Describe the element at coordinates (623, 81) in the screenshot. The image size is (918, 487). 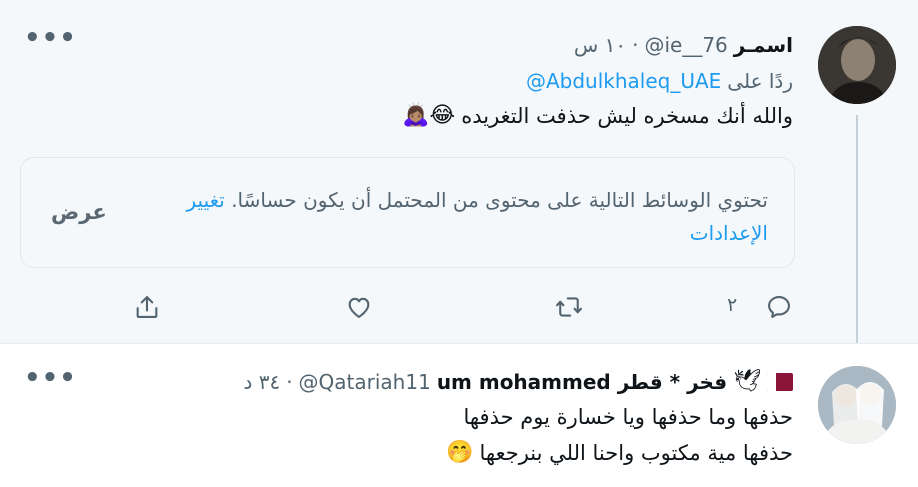
I see `reply-to-link: @Abdulkhaleq_UAE` at that location.